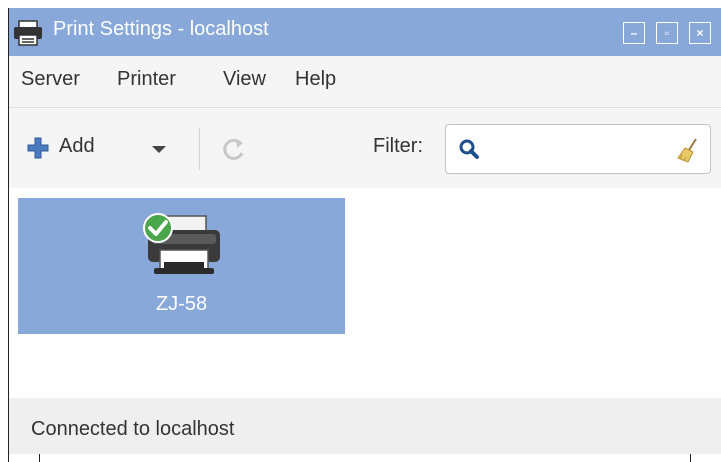 Image resolution: width=721 pixels, height=462 pixels. I want to click on maximize-button: ▫, so click(667, 33).